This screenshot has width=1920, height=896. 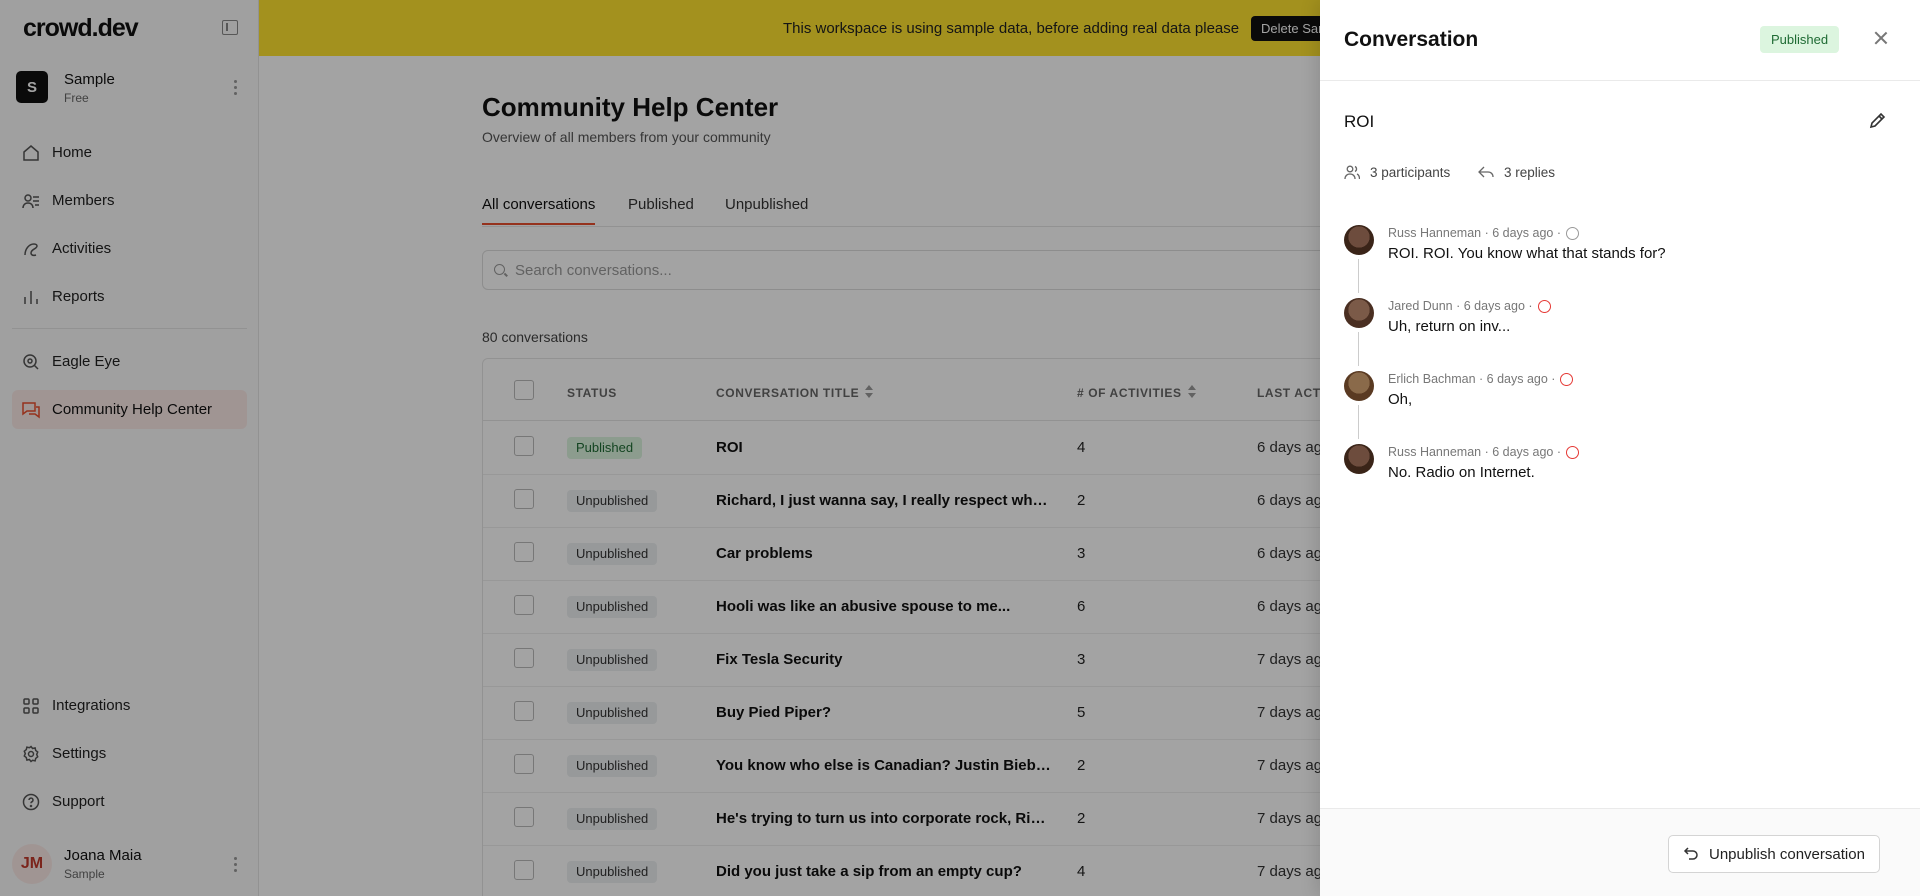 I want to click on replies-label: 3 replies, so click(x=1530, y=172).